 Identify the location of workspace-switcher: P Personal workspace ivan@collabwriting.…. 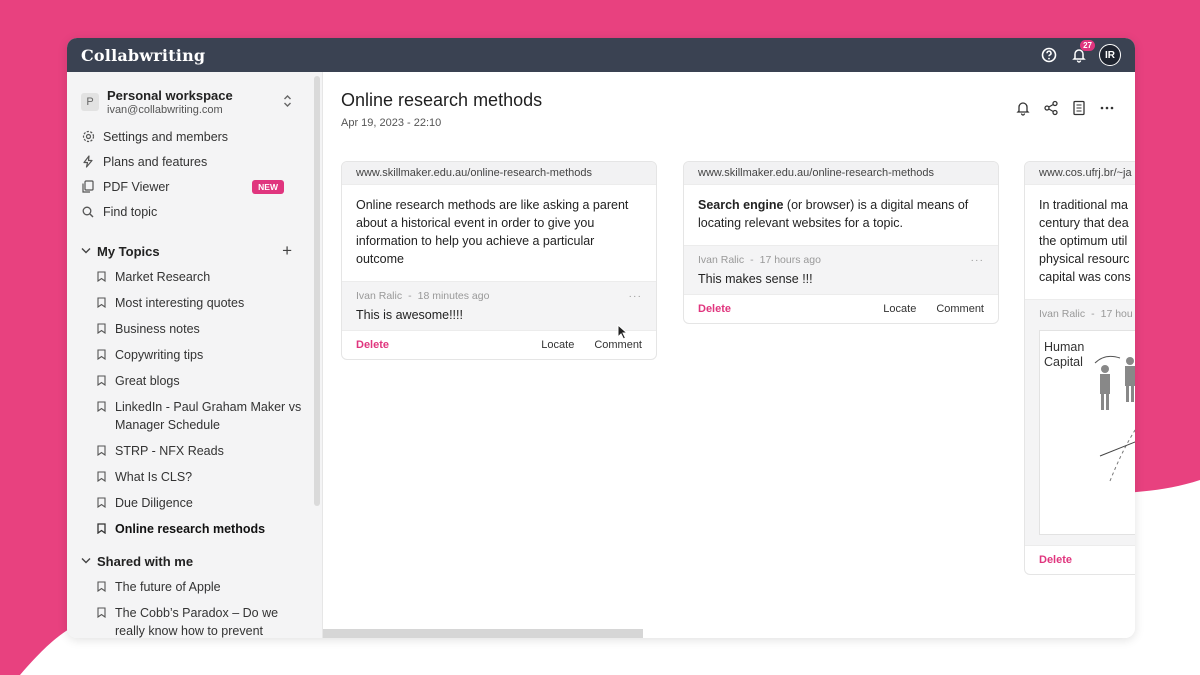
(194, 98).